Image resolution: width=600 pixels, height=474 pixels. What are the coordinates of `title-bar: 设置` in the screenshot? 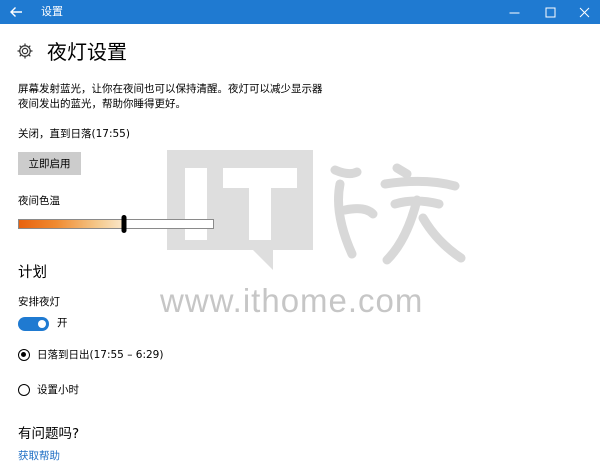 It's located at (300, 12).